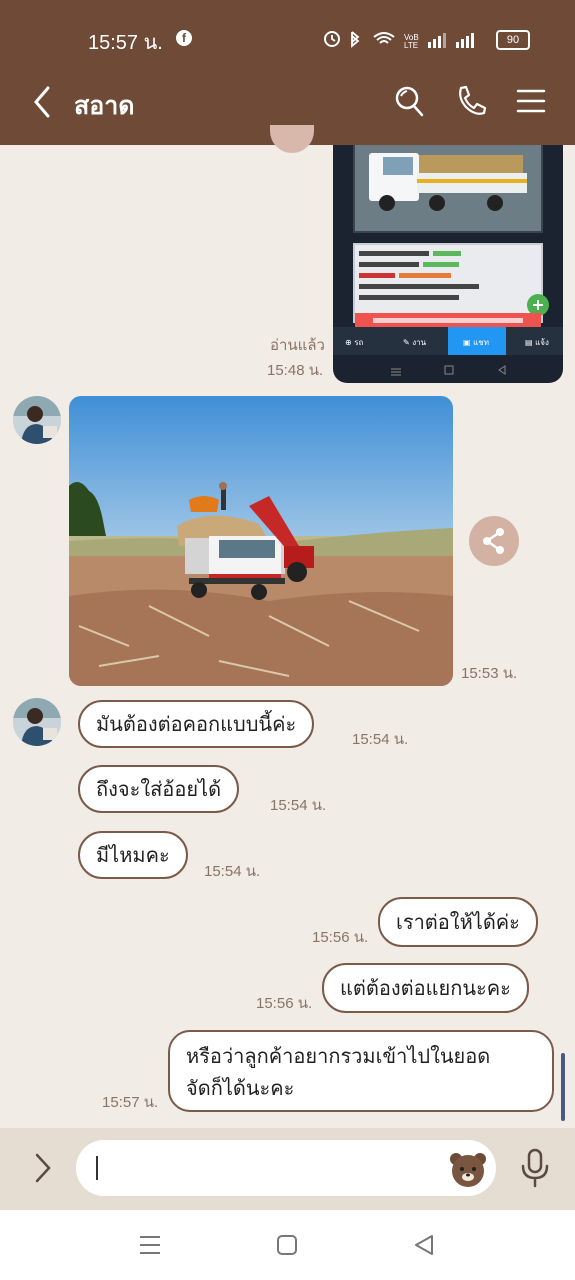 Image resolution: width=575 pixels, height=1280 pixels. What do you see at coordinates (354, 342) in the screenshot?
I see `svg-text: ⊕ รถ` at bounding box center [354, 342].